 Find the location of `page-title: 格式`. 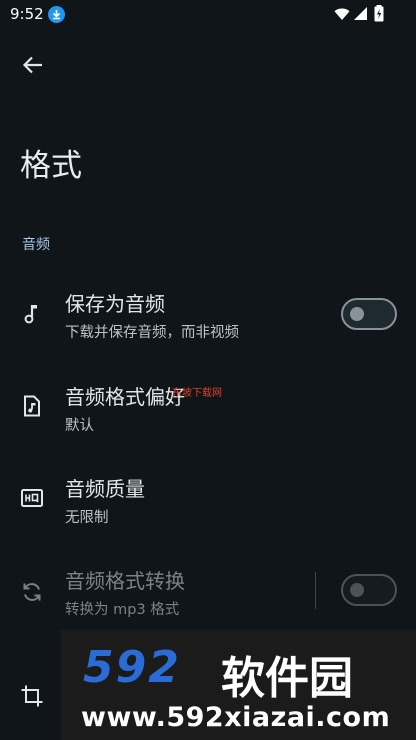

page-title: 格式 is located at coordinates (51, 166).